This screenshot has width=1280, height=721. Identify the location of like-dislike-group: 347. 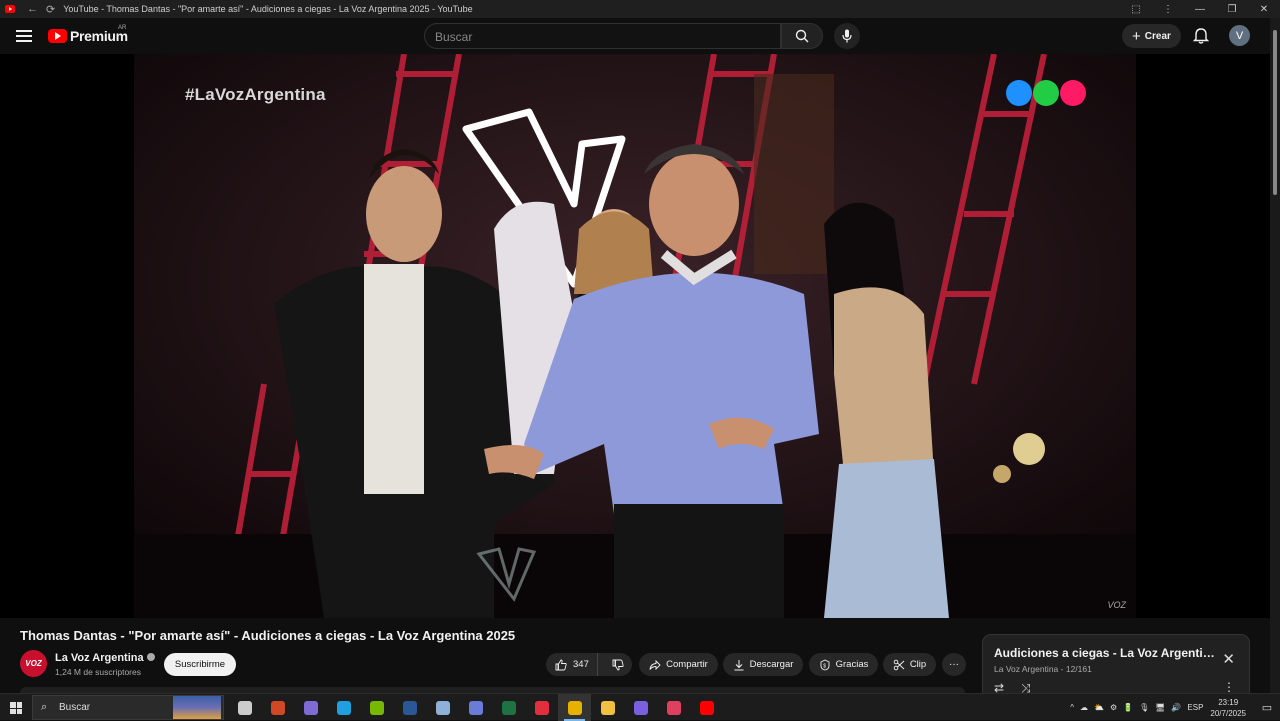
(589, 664).